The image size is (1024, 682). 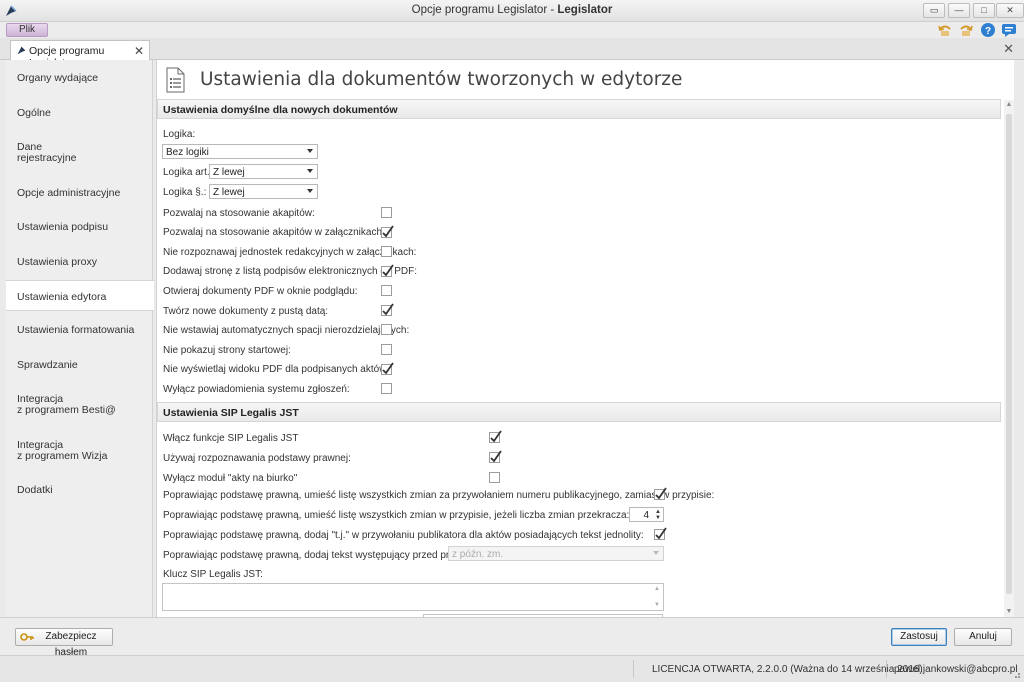 What do you see at coordinates (556, 553) in the screenshot?
I see `prefix-text-dropdown: z późn. zm.` at bounding box center [556, 553].